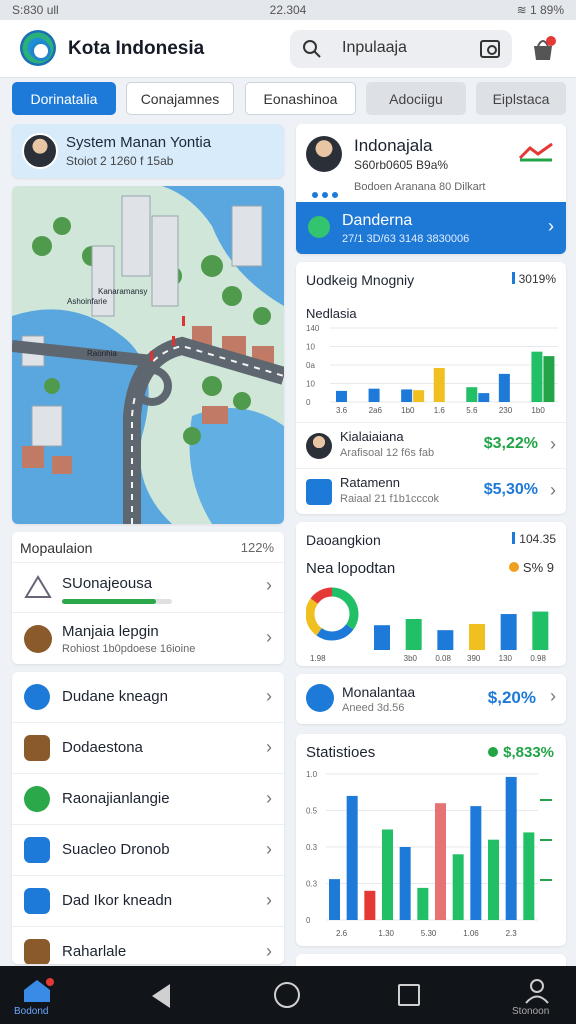  I want to click on menu-item: Suacleo Dronob ›, so click(148, 850).